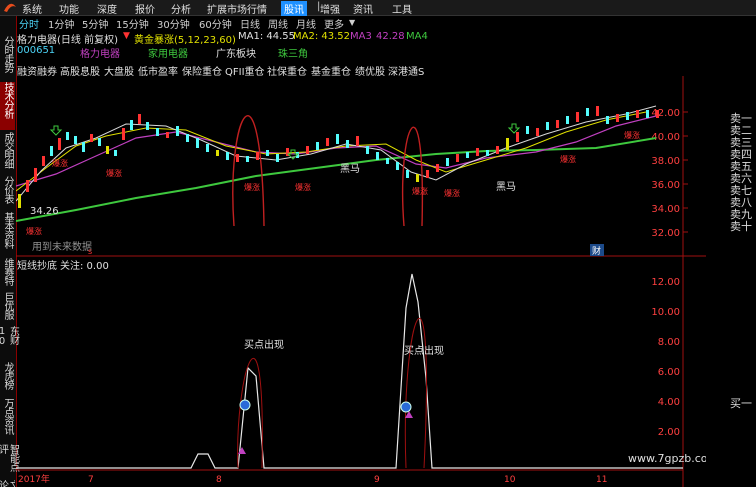 The image size is (756, 487). Describe the element at coordinates (665, 233) in the screenshot. I see `price-tick: 32.00` at that location.